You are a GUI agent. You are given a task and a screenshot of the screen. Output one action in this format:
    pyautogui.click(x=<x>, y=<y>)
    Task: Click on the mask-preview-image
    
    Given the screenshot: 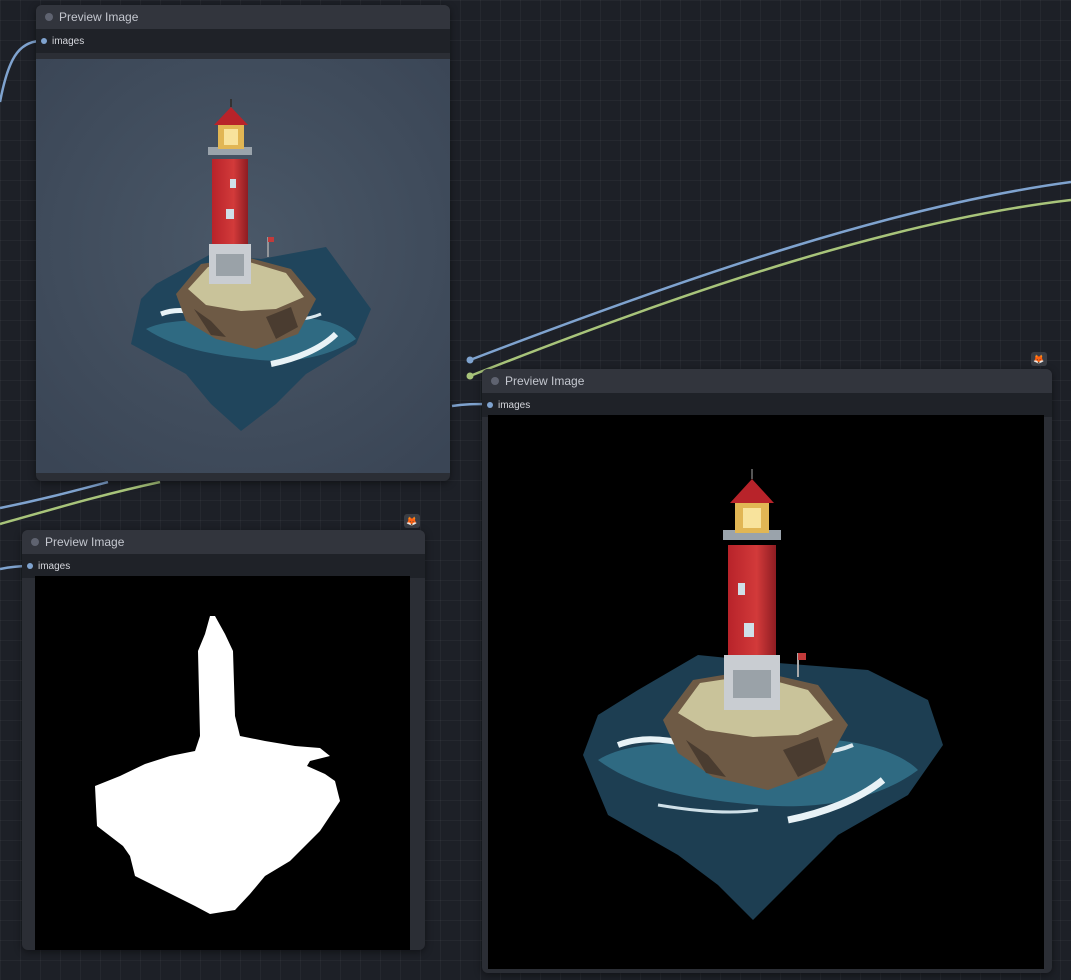 What is the action you would take?
    pyautogui.click(x=222, y=763)
    